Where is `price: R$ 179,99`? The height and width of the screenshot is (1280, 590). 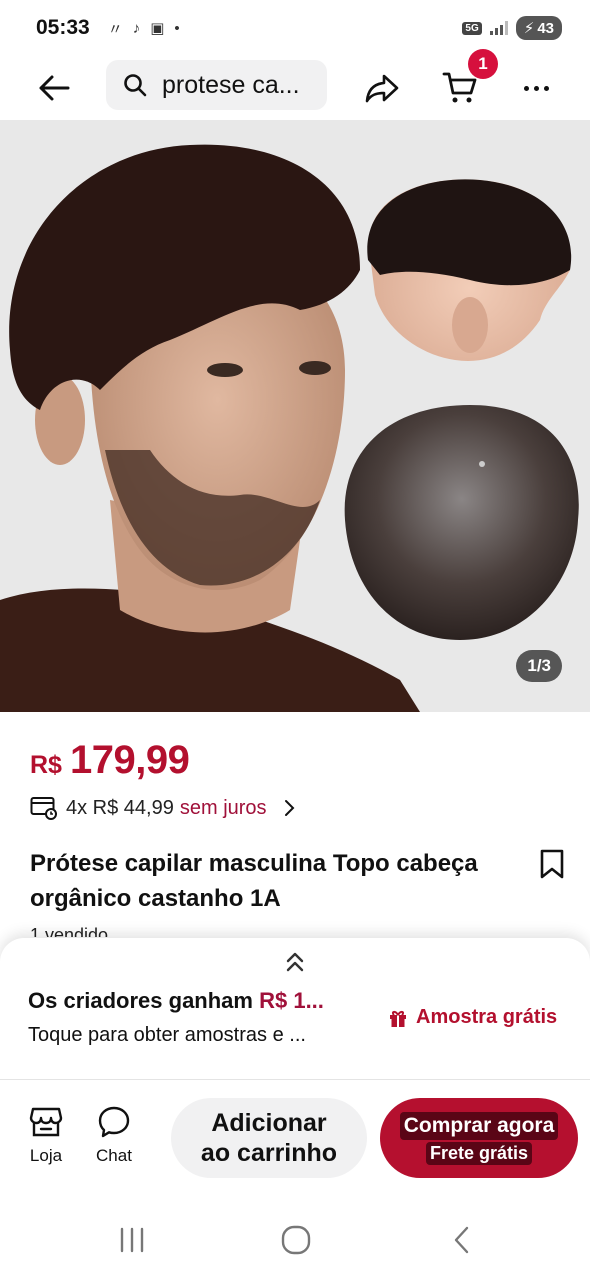
price: R$ 179,99 is located at coordinates (110, 760).